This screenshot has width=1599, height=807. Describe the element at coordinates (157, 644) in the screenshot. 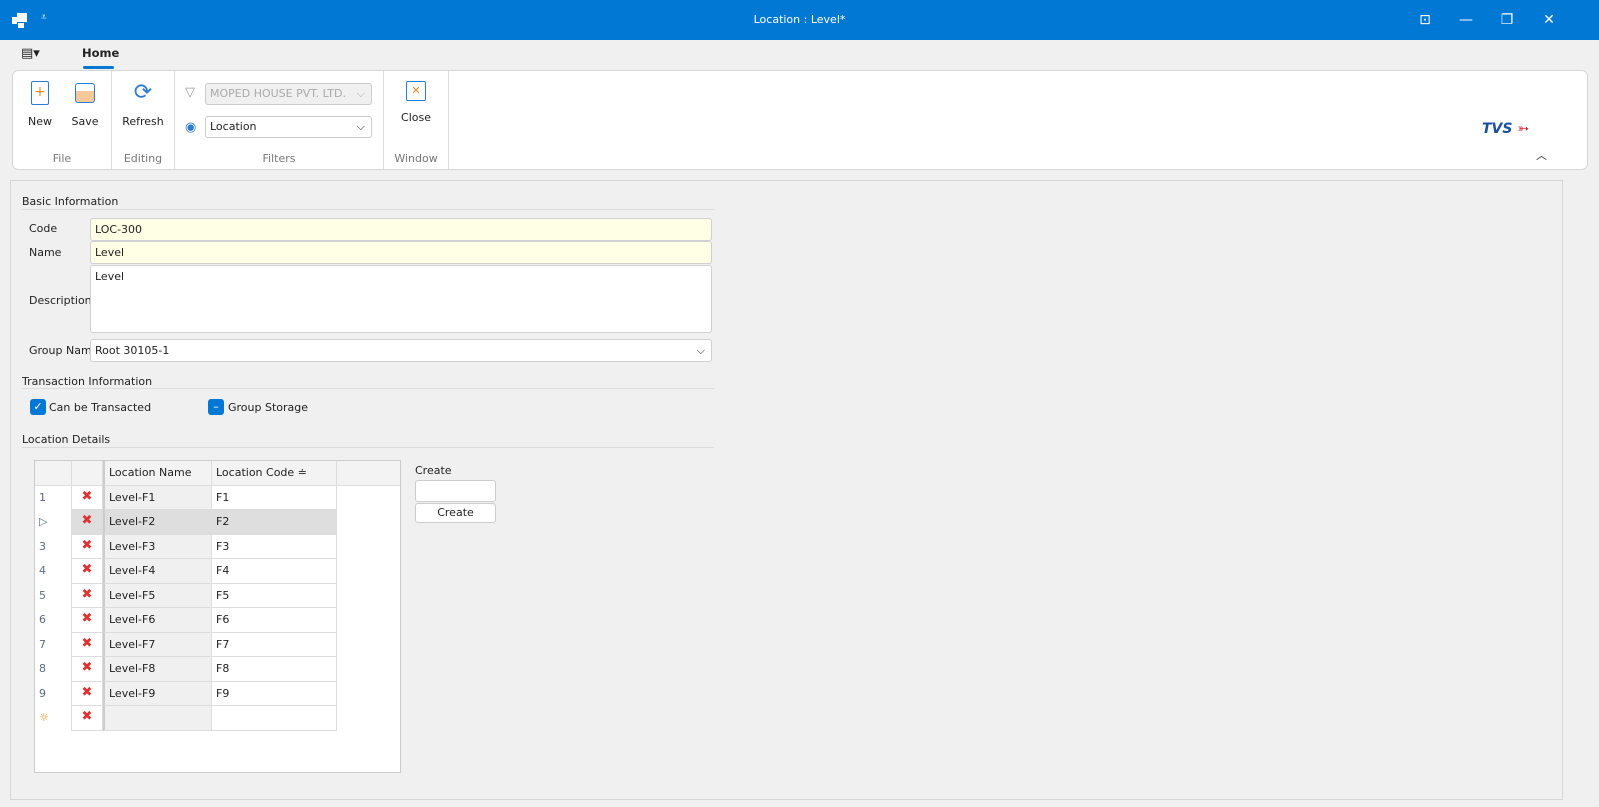

I see `location-name-cell: Level-F7` at that location.